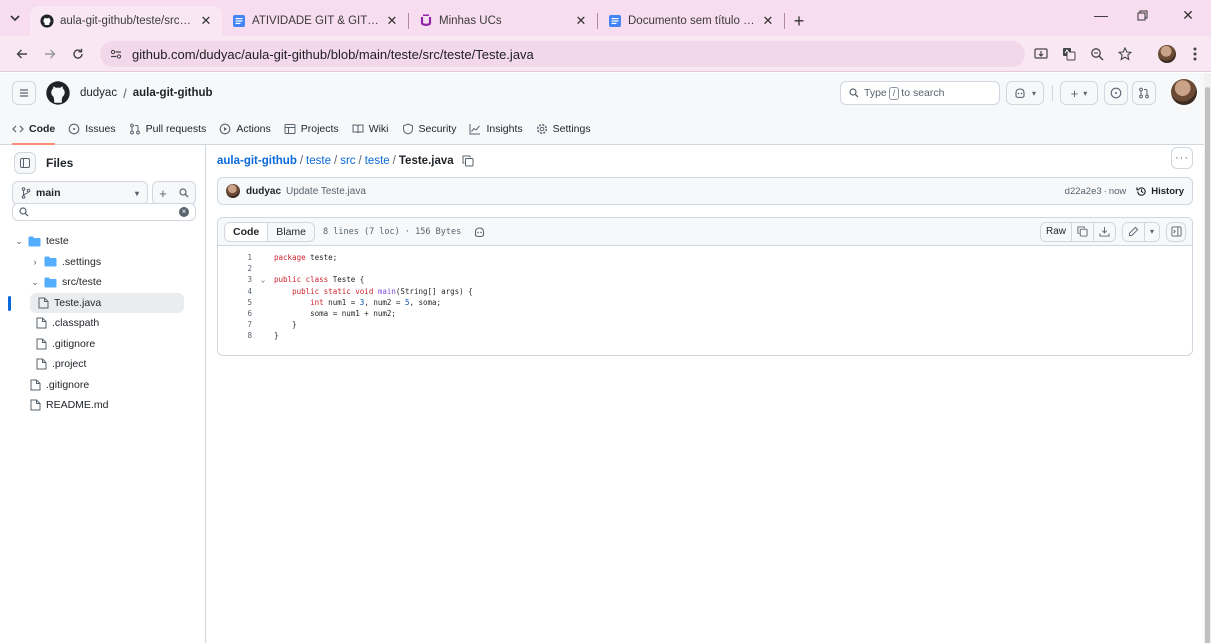 The width and height of the screenshot is (1211, 643). What do you see at coordinates (691, 21) in the screenshot?
I see `browser-tab-documento-sem-titulo: Documento sem título - Docum ✕` at bounding box center [691, 21].